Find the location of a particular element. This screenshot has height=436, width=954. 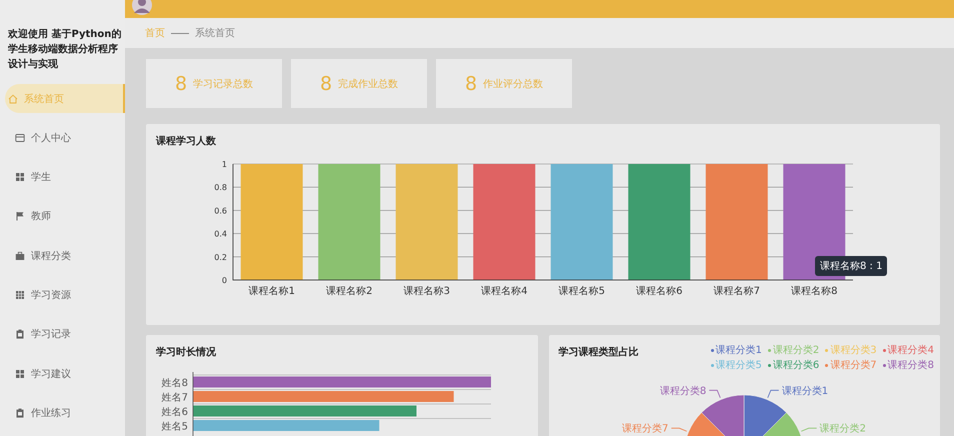

legend-item: 课程分类7 is located at coordinates (851, 365).